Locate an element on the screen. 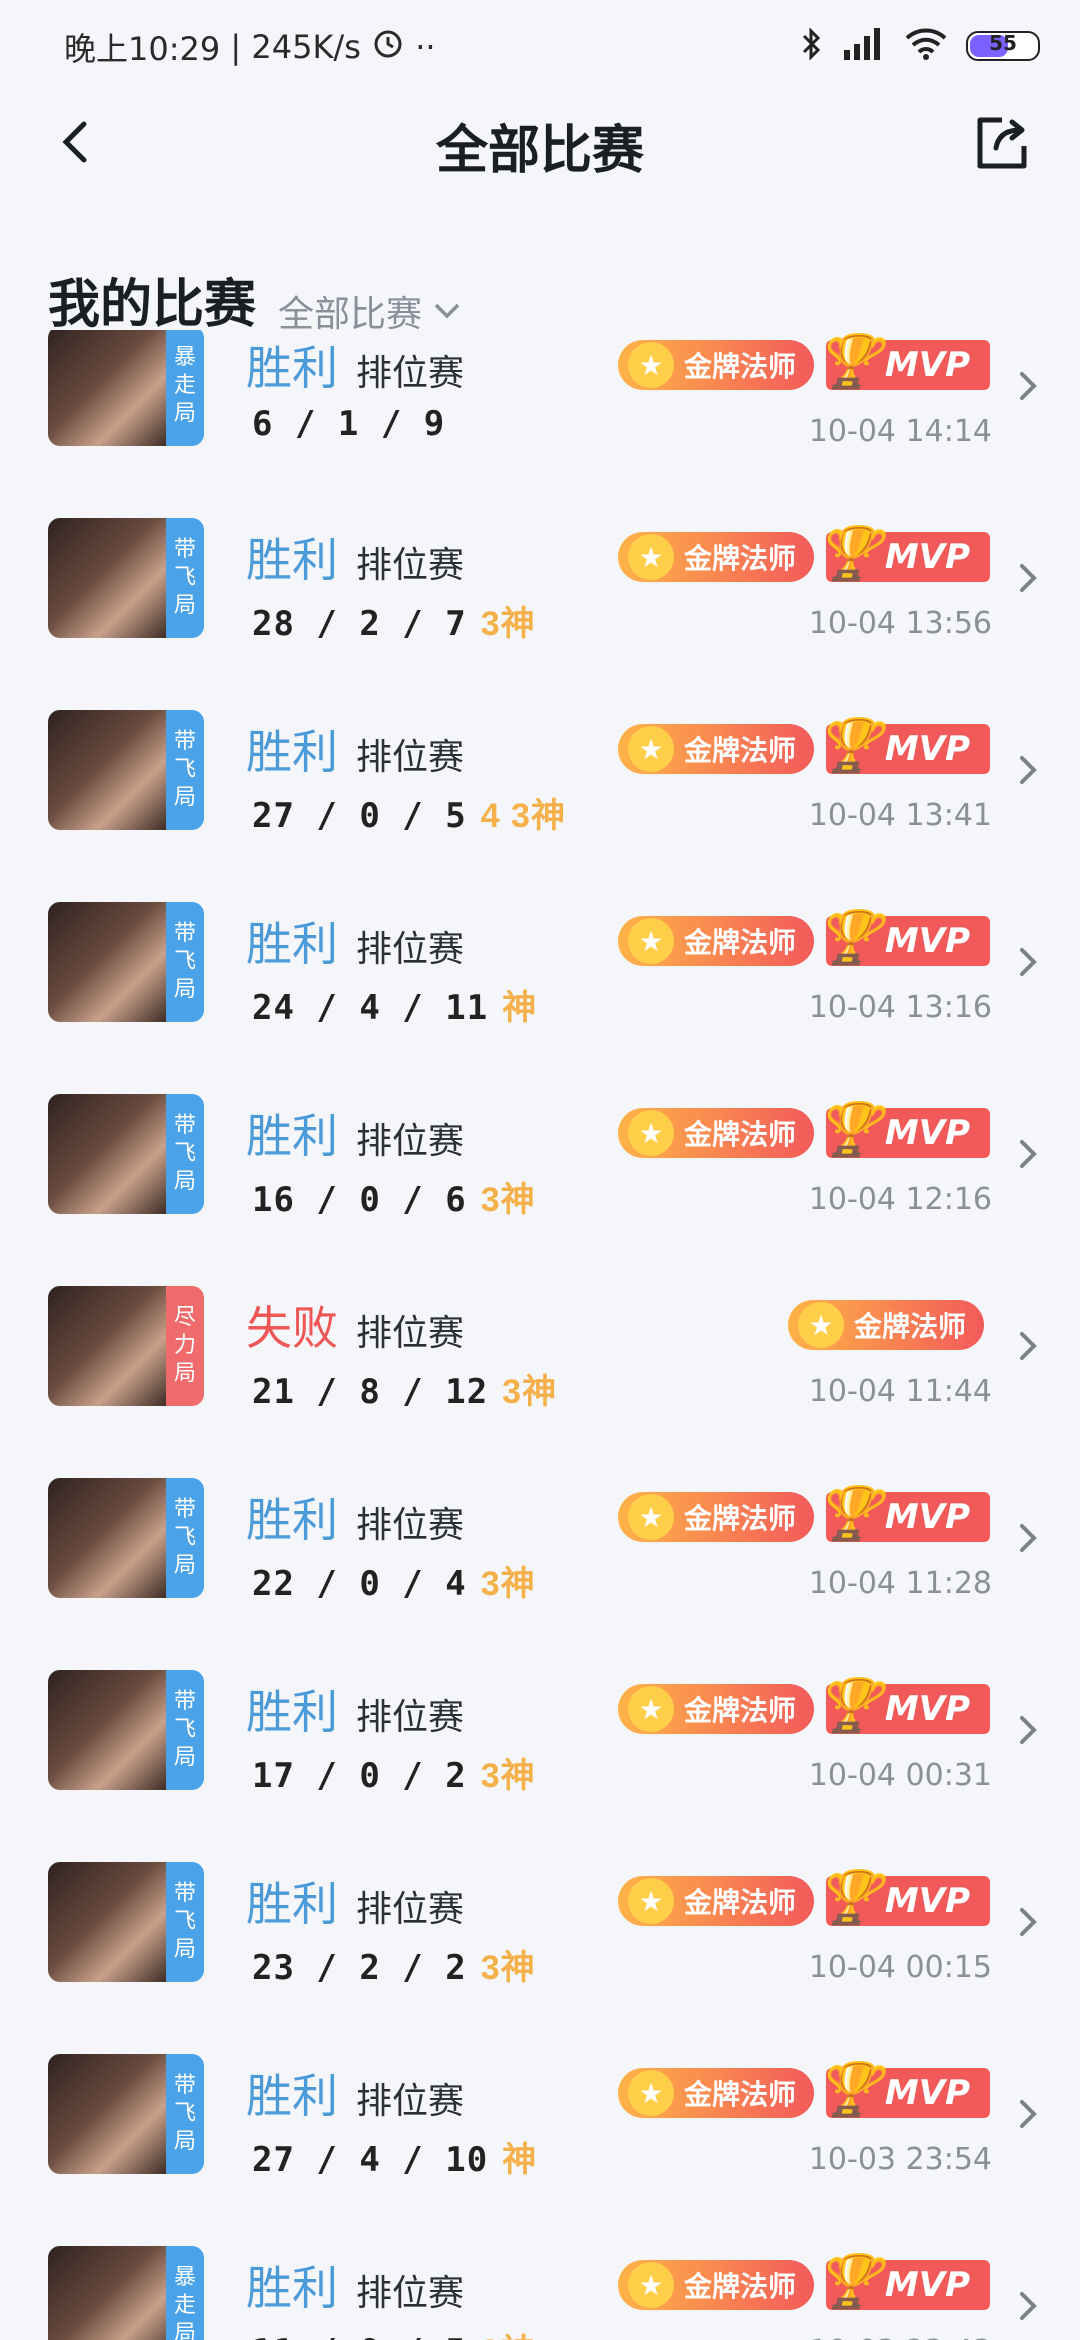  kda-value: 22 / 0 / 4 is located at coordinates (359, 1584).